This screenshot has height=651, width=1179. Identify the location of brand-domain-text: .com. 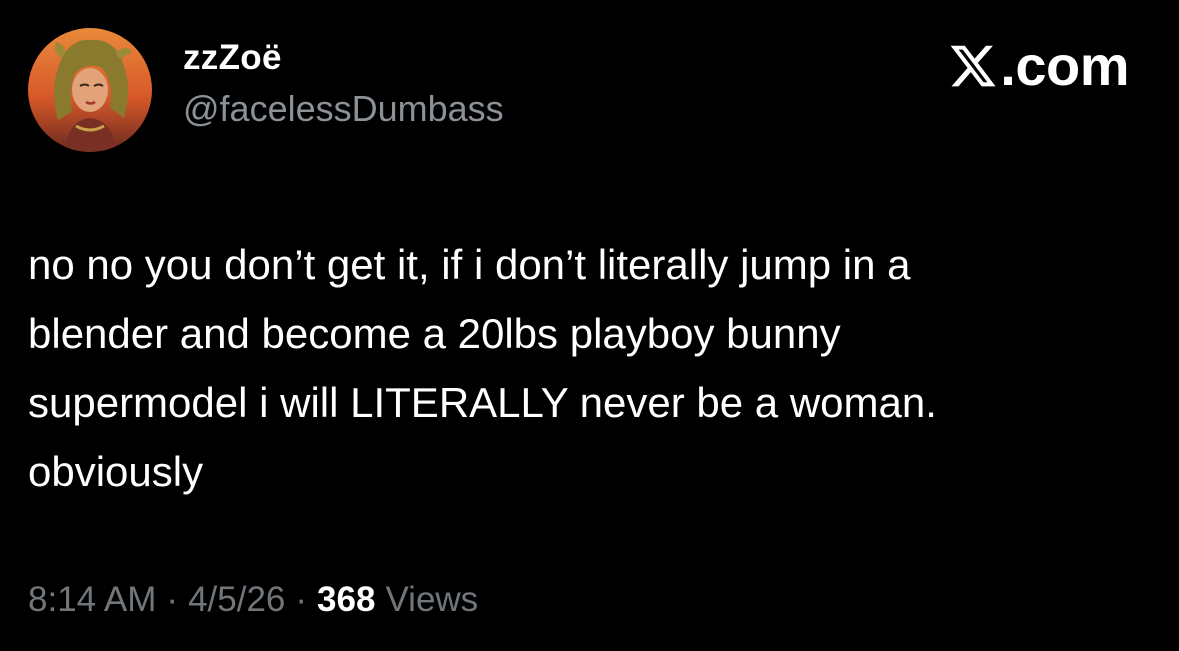
(1064, 65).